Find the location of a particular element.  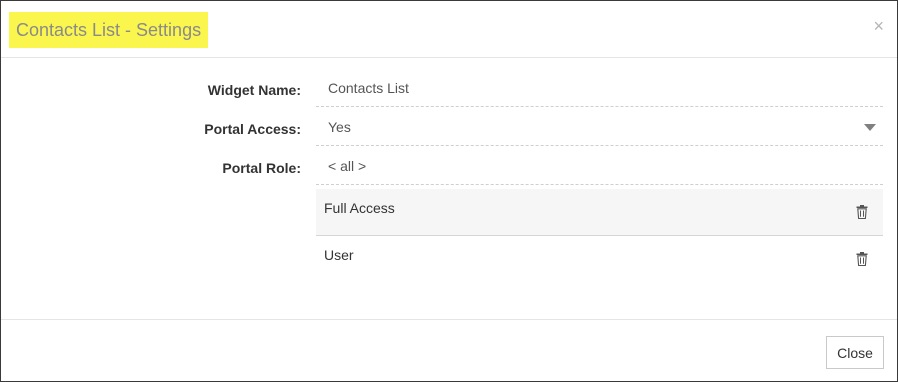

list-item: Full Access is located at coordinates (599, 212).